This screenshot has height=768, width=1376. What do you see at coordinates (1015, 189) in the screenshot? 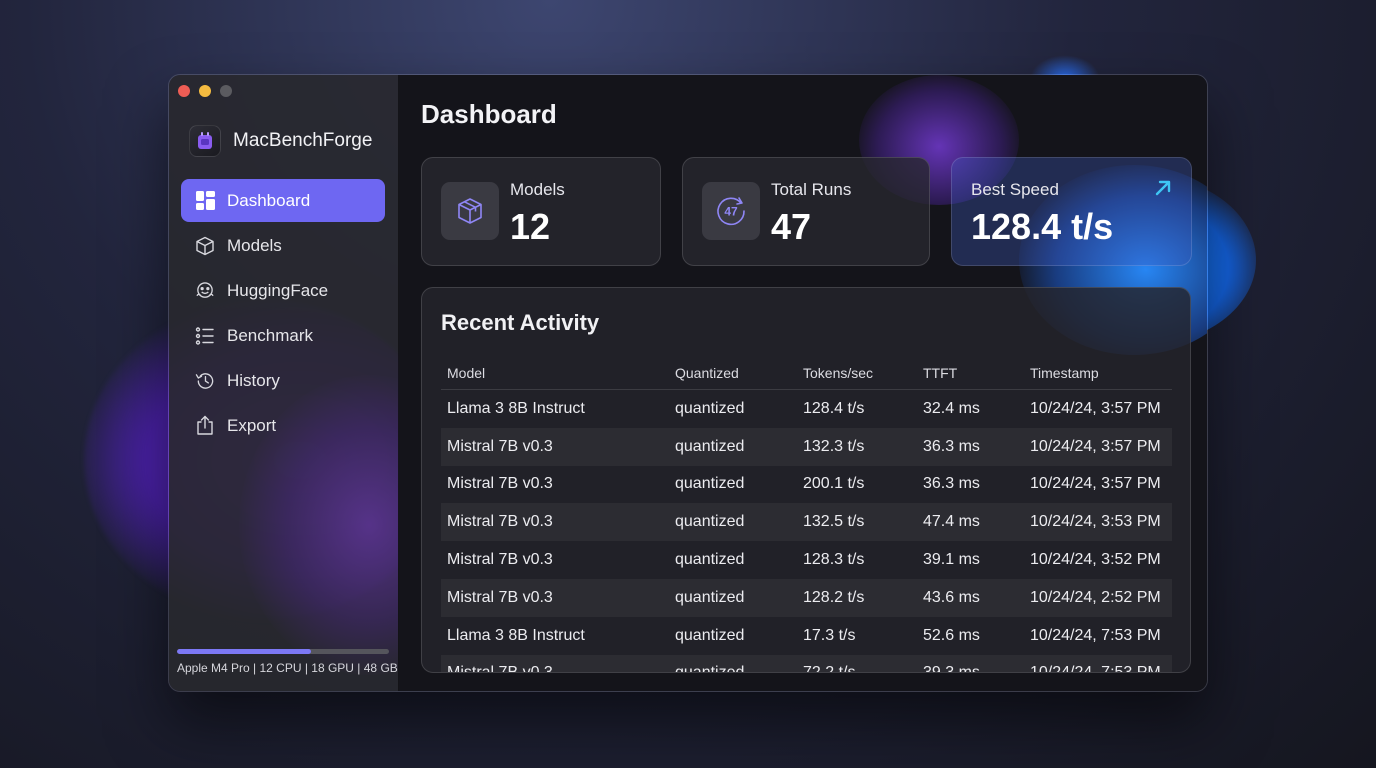
I see `stat-label: Best Speed` at bounding box center [1015, 189].